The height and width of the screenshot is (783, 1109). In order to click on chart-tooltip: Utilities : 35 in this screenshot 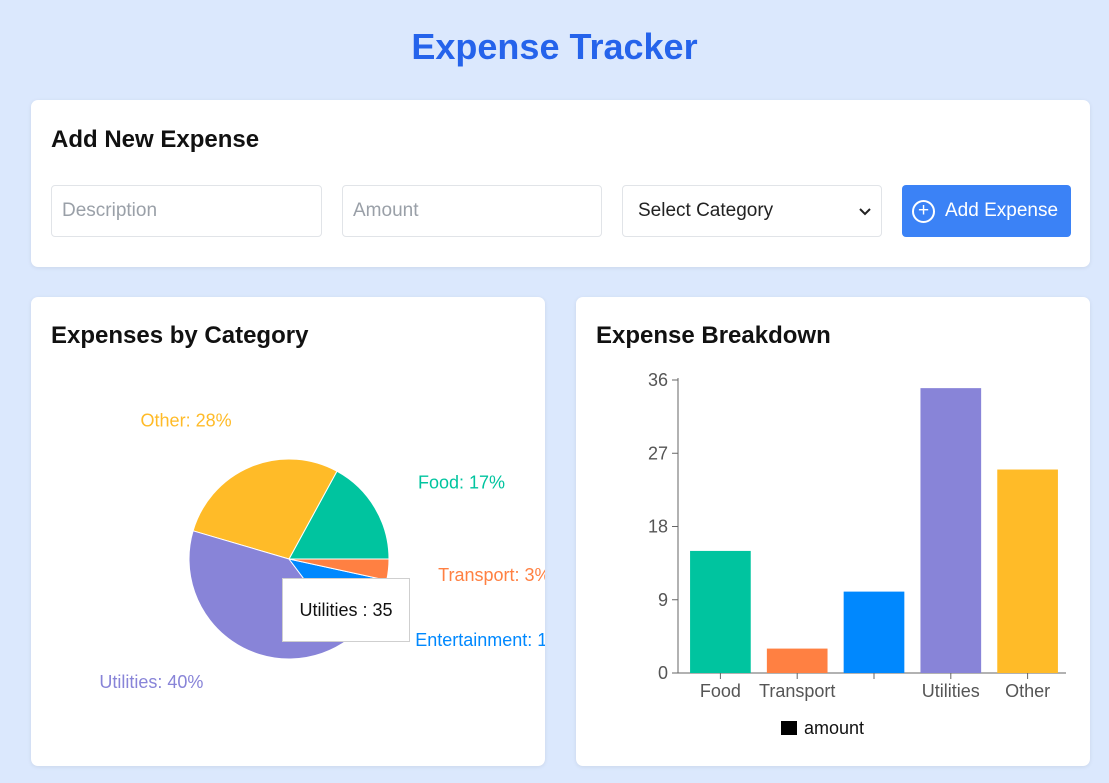, I will do `click(346, 610)`.